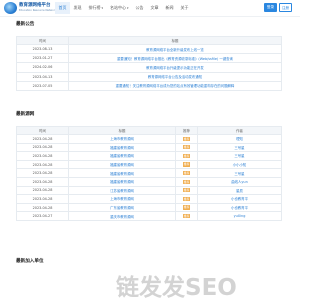 The image size is (320, 302). Describe the element at coordinates (285, 7) in the screenshot. I see `register-button: 注册` at that location.